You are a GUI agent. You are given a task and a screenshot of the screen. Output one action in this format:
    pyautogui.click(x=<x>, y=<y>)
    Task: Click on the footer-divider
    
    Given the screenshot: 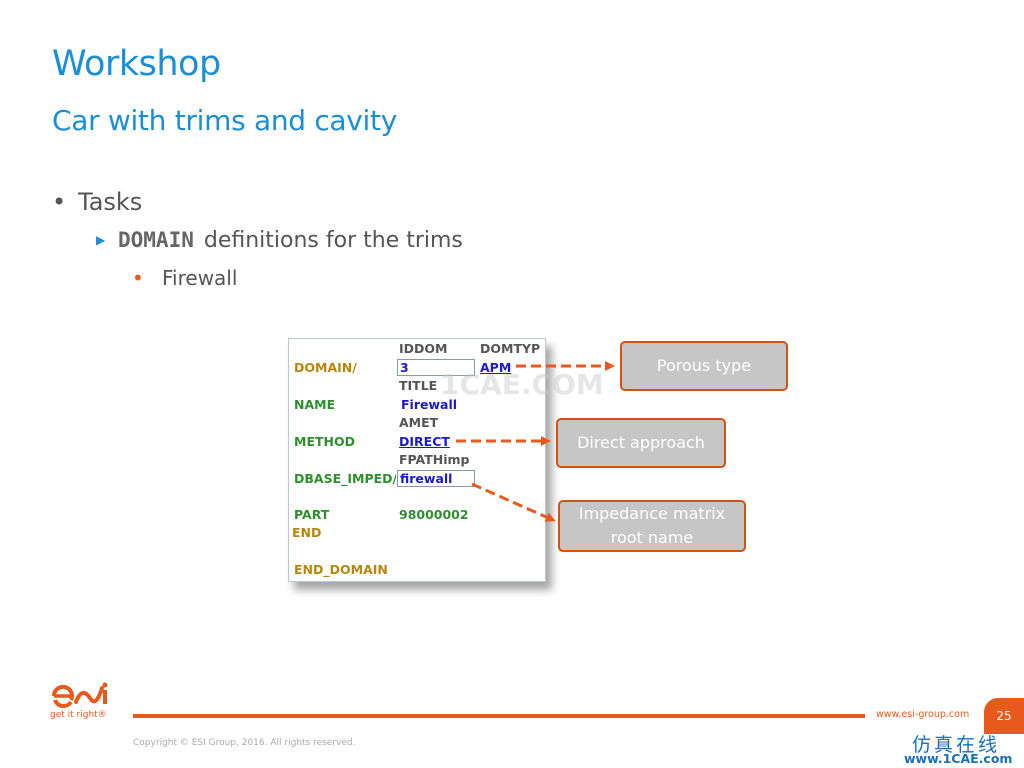 What is the action you would take?
    pyautogui.click(x=499, y=716)
    